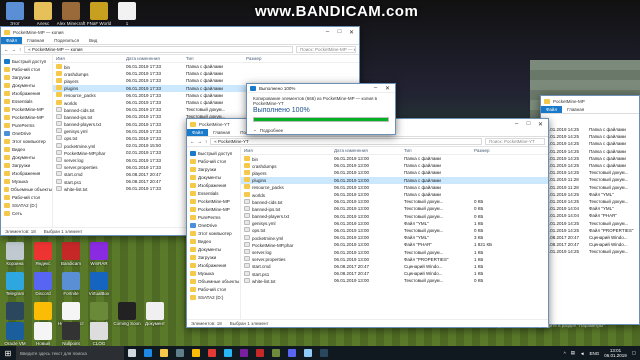 The image size is (640, 360). Describe the element at coordinates (212, 353) in the screenshot. I see `taskbar-yandex` at that location.